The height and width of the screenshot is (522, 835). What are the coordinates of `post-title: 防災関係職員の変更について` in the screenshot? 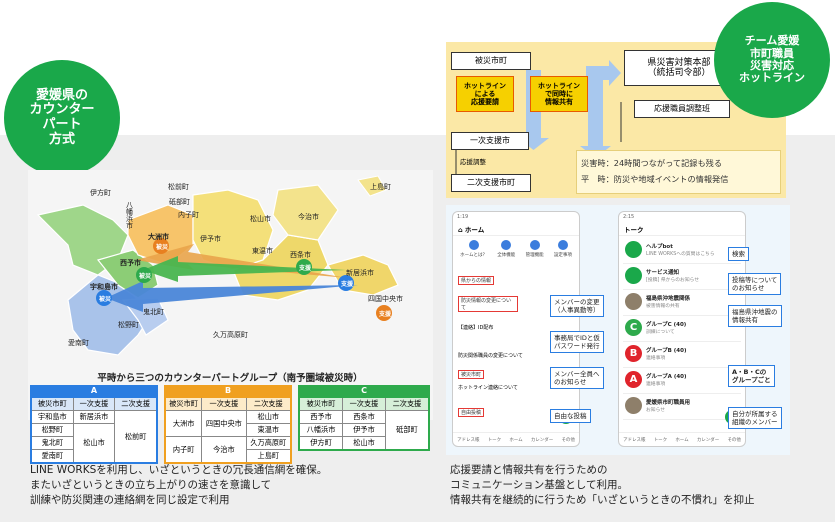 It's located at (490, 355).